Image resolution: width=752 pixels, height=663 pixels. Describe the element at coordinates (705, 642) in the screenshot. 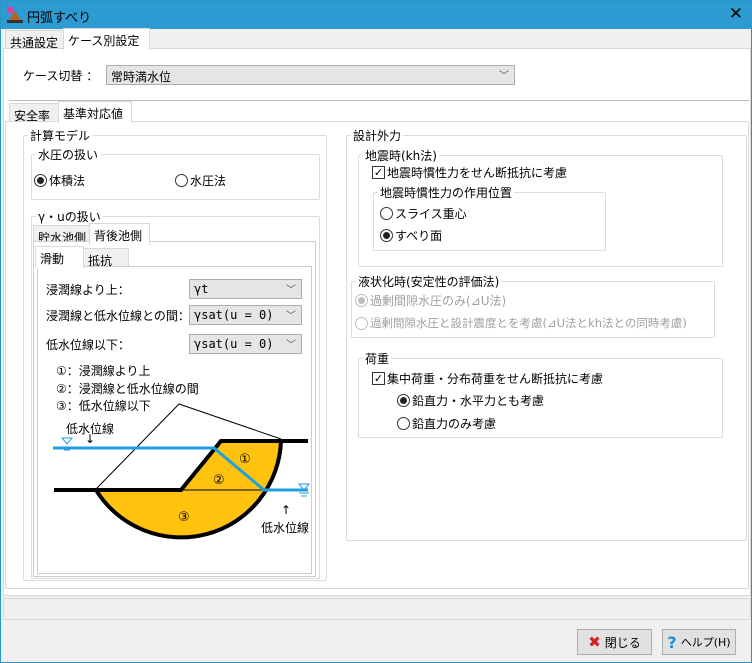

I see `help-button-label: ヘルプ(H)` at that location.